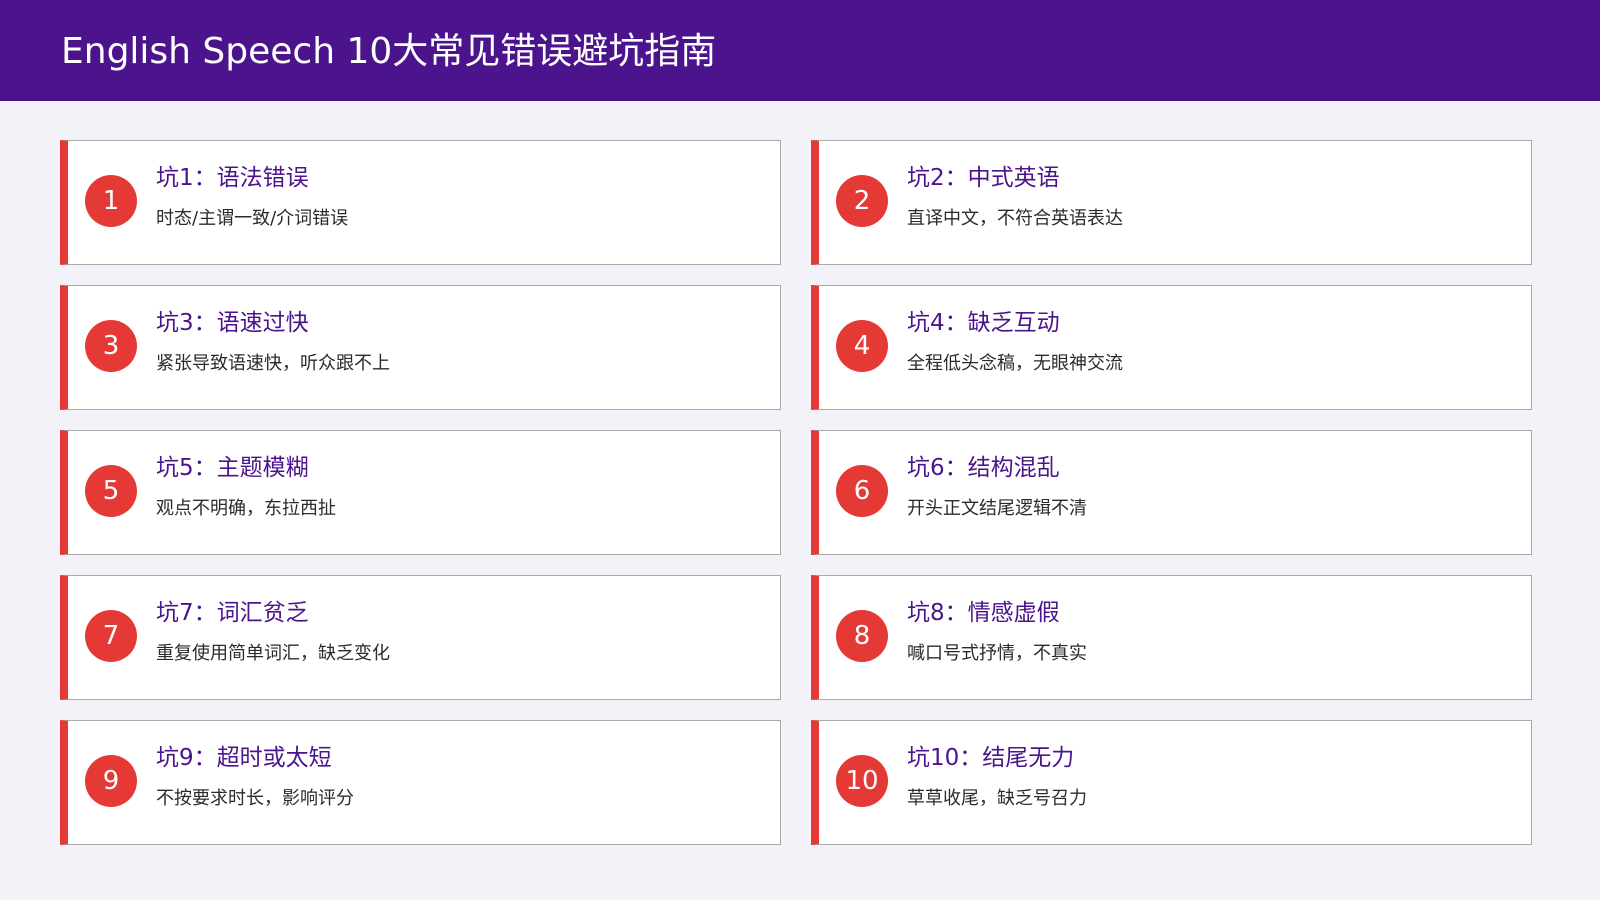 The image size is (1600, 900). I want to click on pitfall-description: 草草收尾，缺乏号召力, so click(997, 798).